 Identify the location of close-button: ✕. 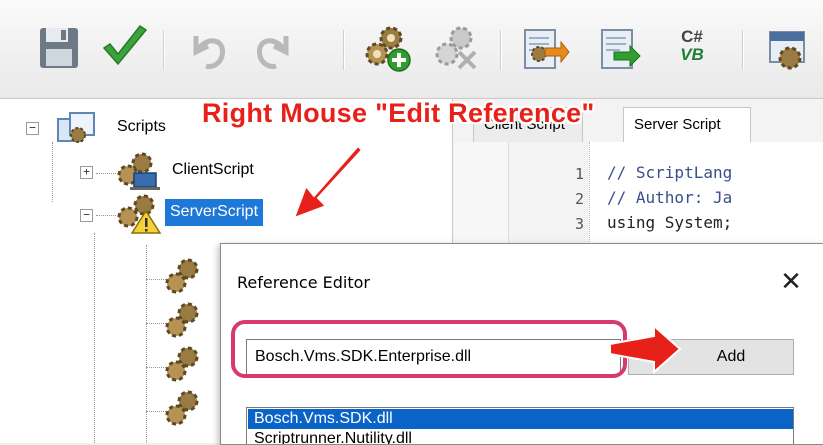
(791, 282).